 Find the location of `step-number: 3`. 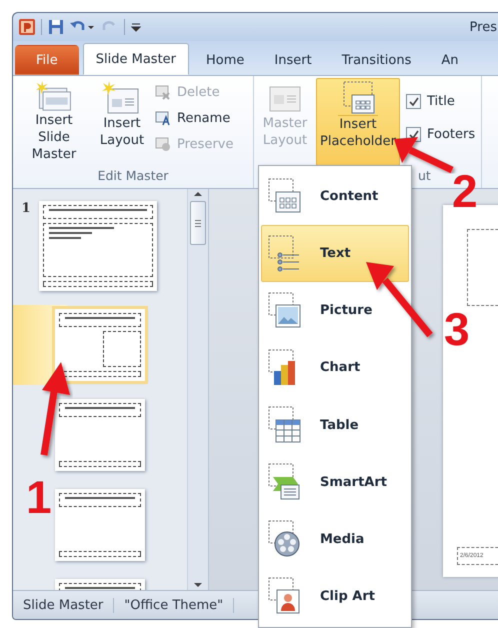

step-number: 3 is located at coordinates (457, 329).